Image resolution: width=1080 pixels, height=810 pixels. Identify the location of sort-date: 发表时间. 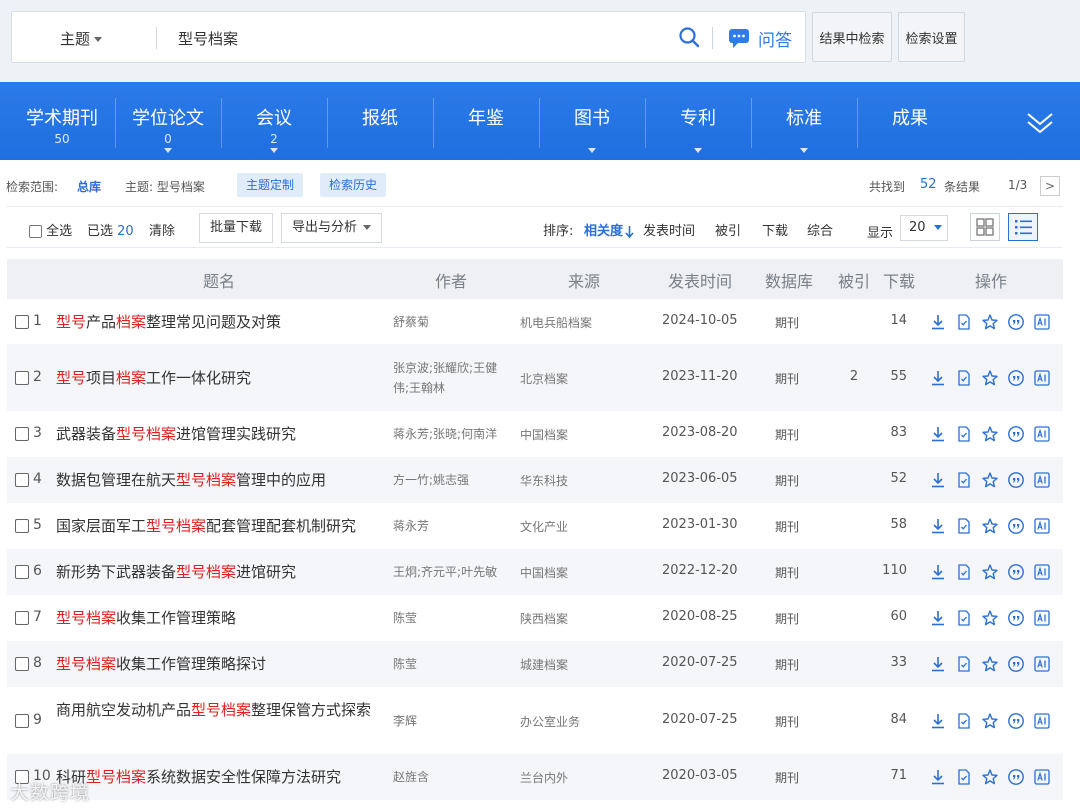
(669, 229).